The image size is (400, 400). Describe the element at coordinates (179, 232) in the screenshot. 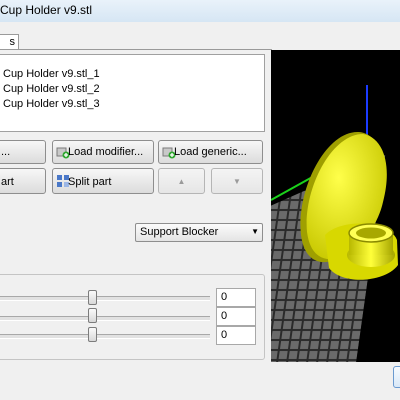

I see `part-type-value: Support Blocker` at that location.